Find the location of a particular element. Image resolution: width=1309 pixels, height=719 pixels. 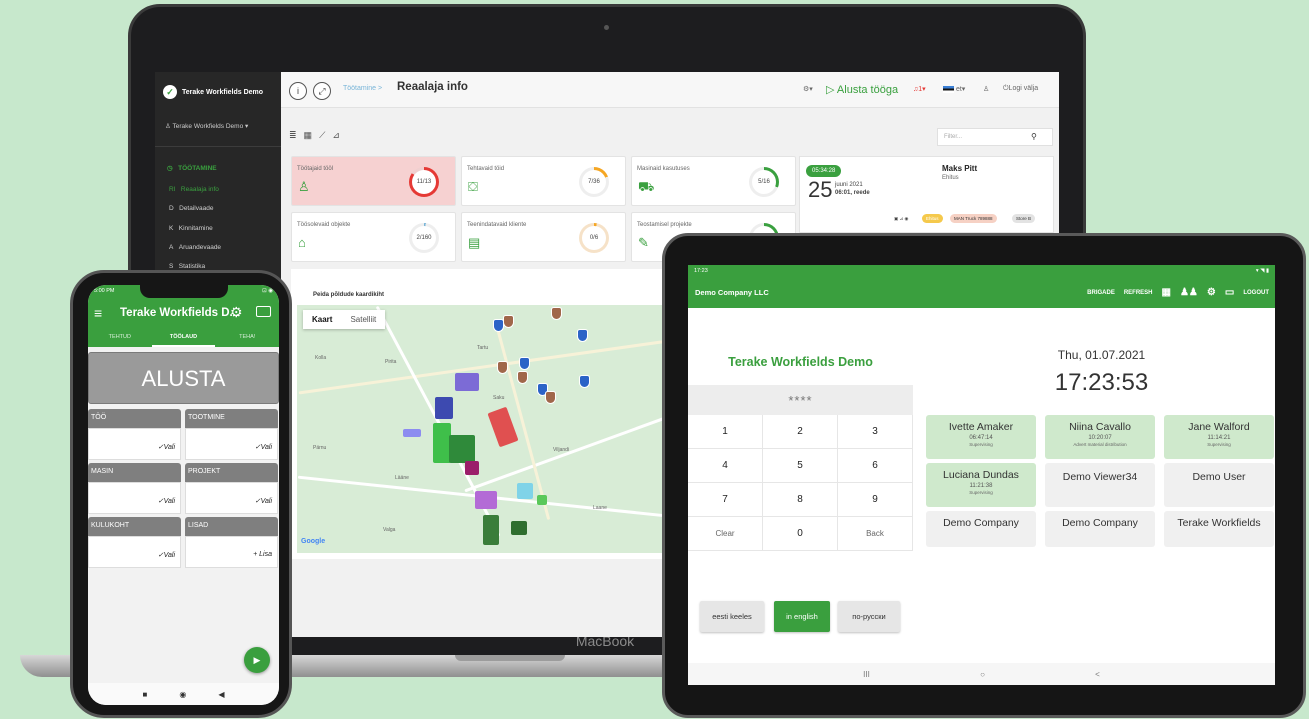

breadcrumb-link: Töötamine is located at coordinates (359, 88).